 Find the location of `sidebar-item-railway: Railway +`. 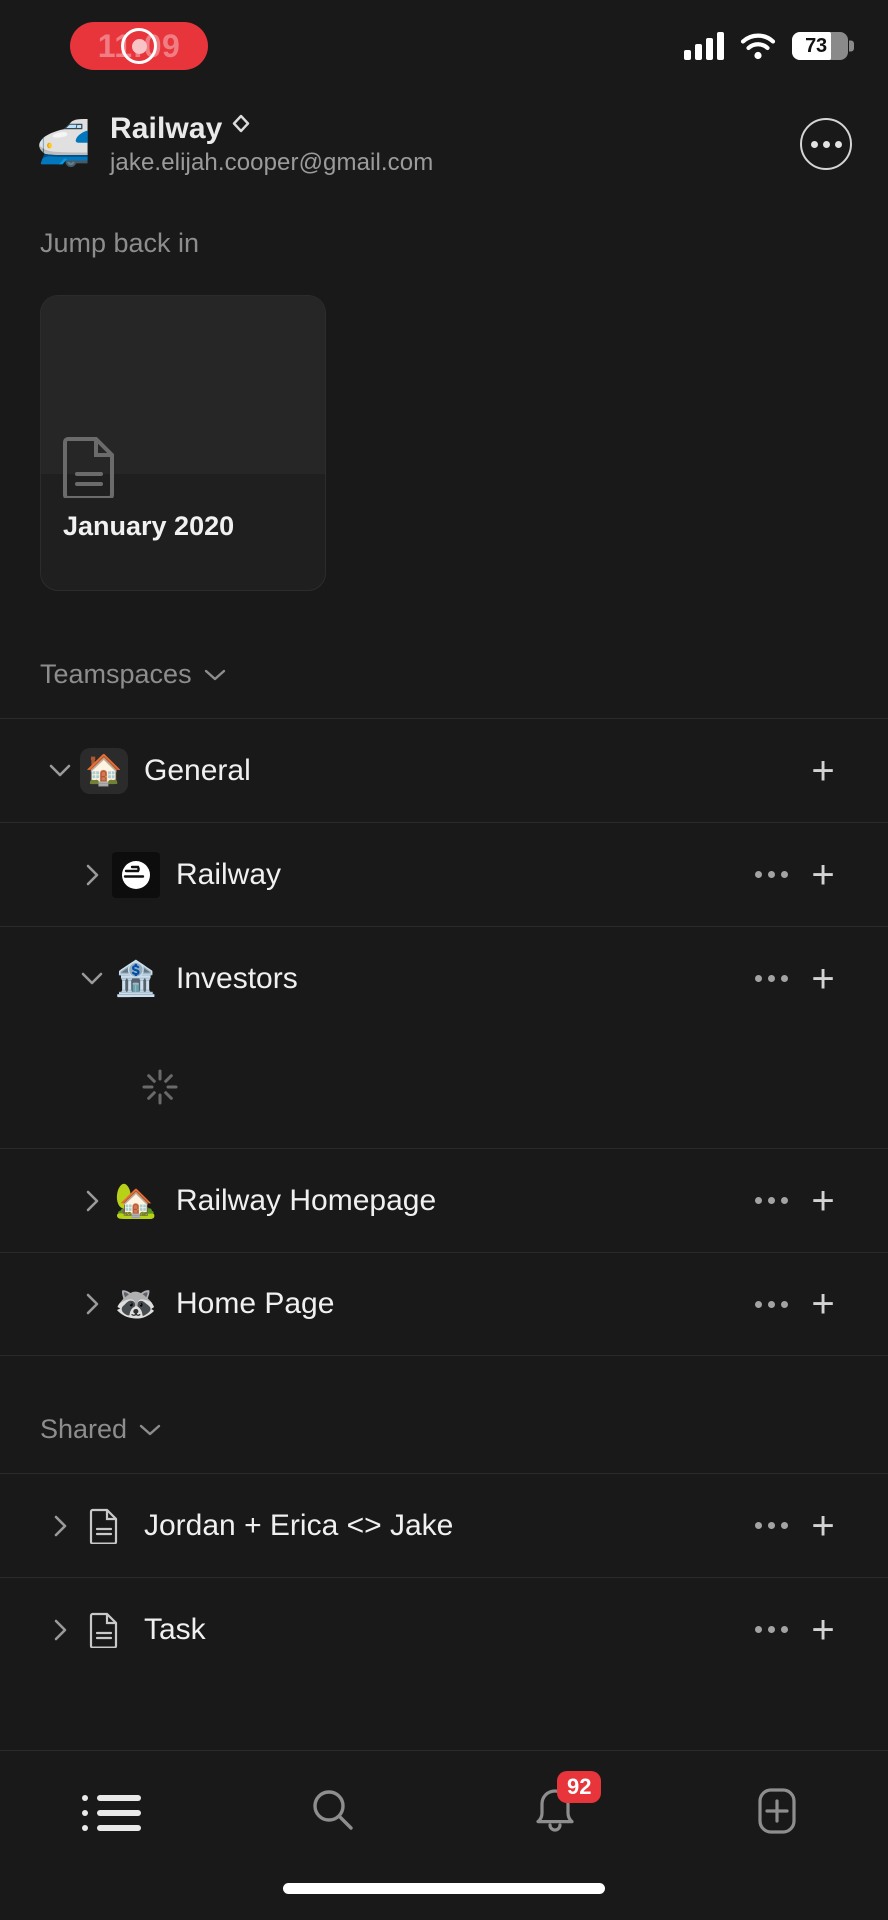

sidebar-item-railway: Railway + is located at coordinates (444, 874).